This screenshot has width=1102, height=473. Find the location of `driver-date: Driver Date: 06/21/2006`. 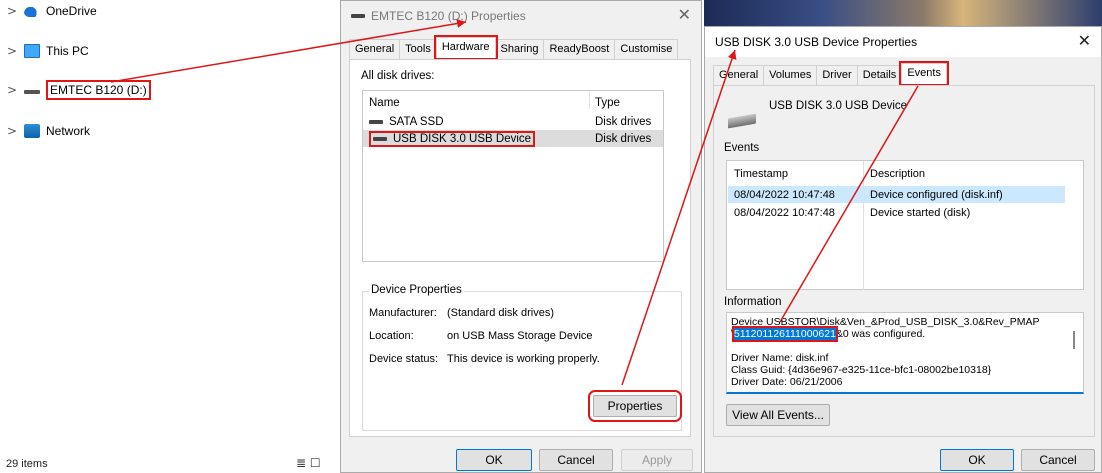

driver-date: Driver Date: 06/21/2006 is located at coordinates (787, 382).